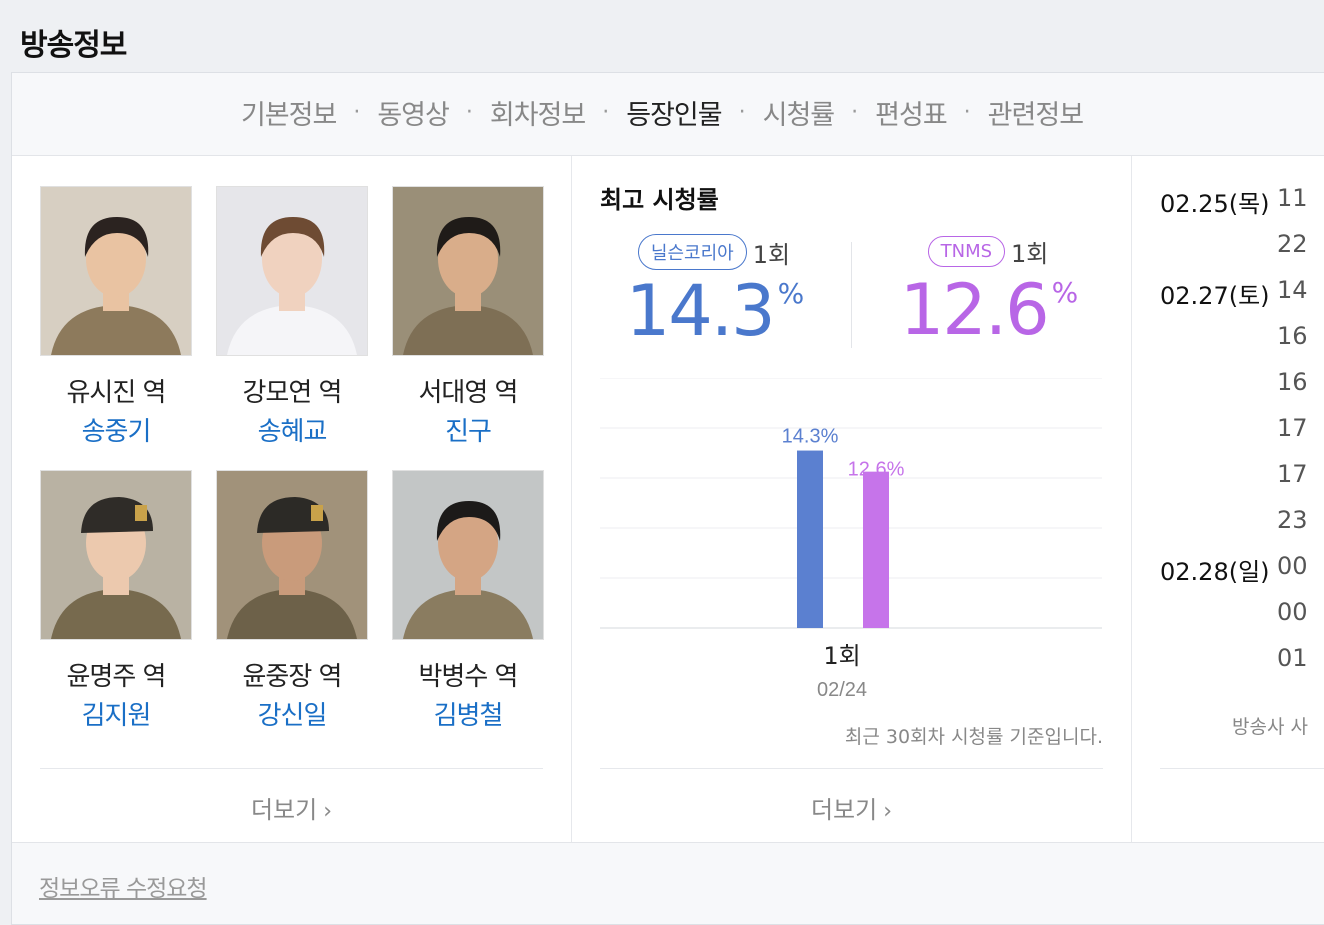 Image resolution: width=1324 pixels, height=925 pixels. I want to click on rating-tnms: TNMS 1회 12.6%, so click(988, 289).